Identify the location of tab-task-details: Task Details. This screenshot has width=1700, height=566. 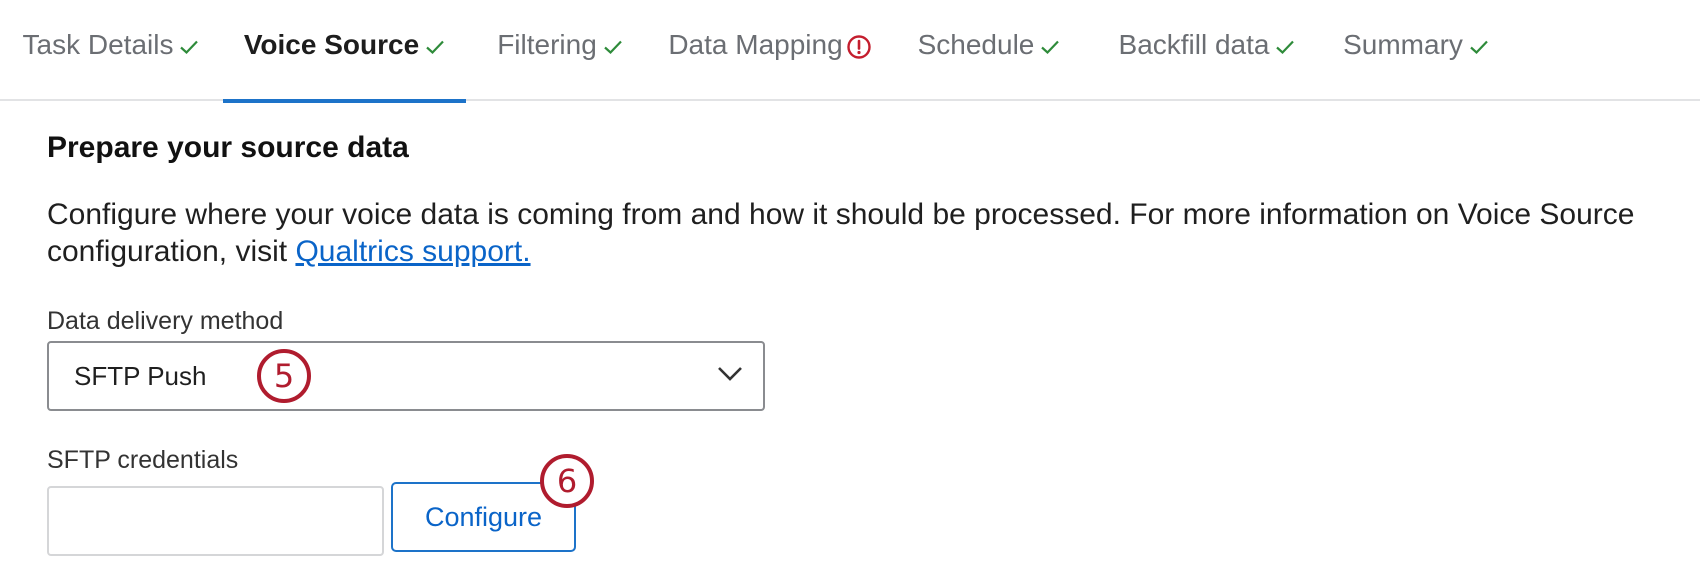
(111, 50).